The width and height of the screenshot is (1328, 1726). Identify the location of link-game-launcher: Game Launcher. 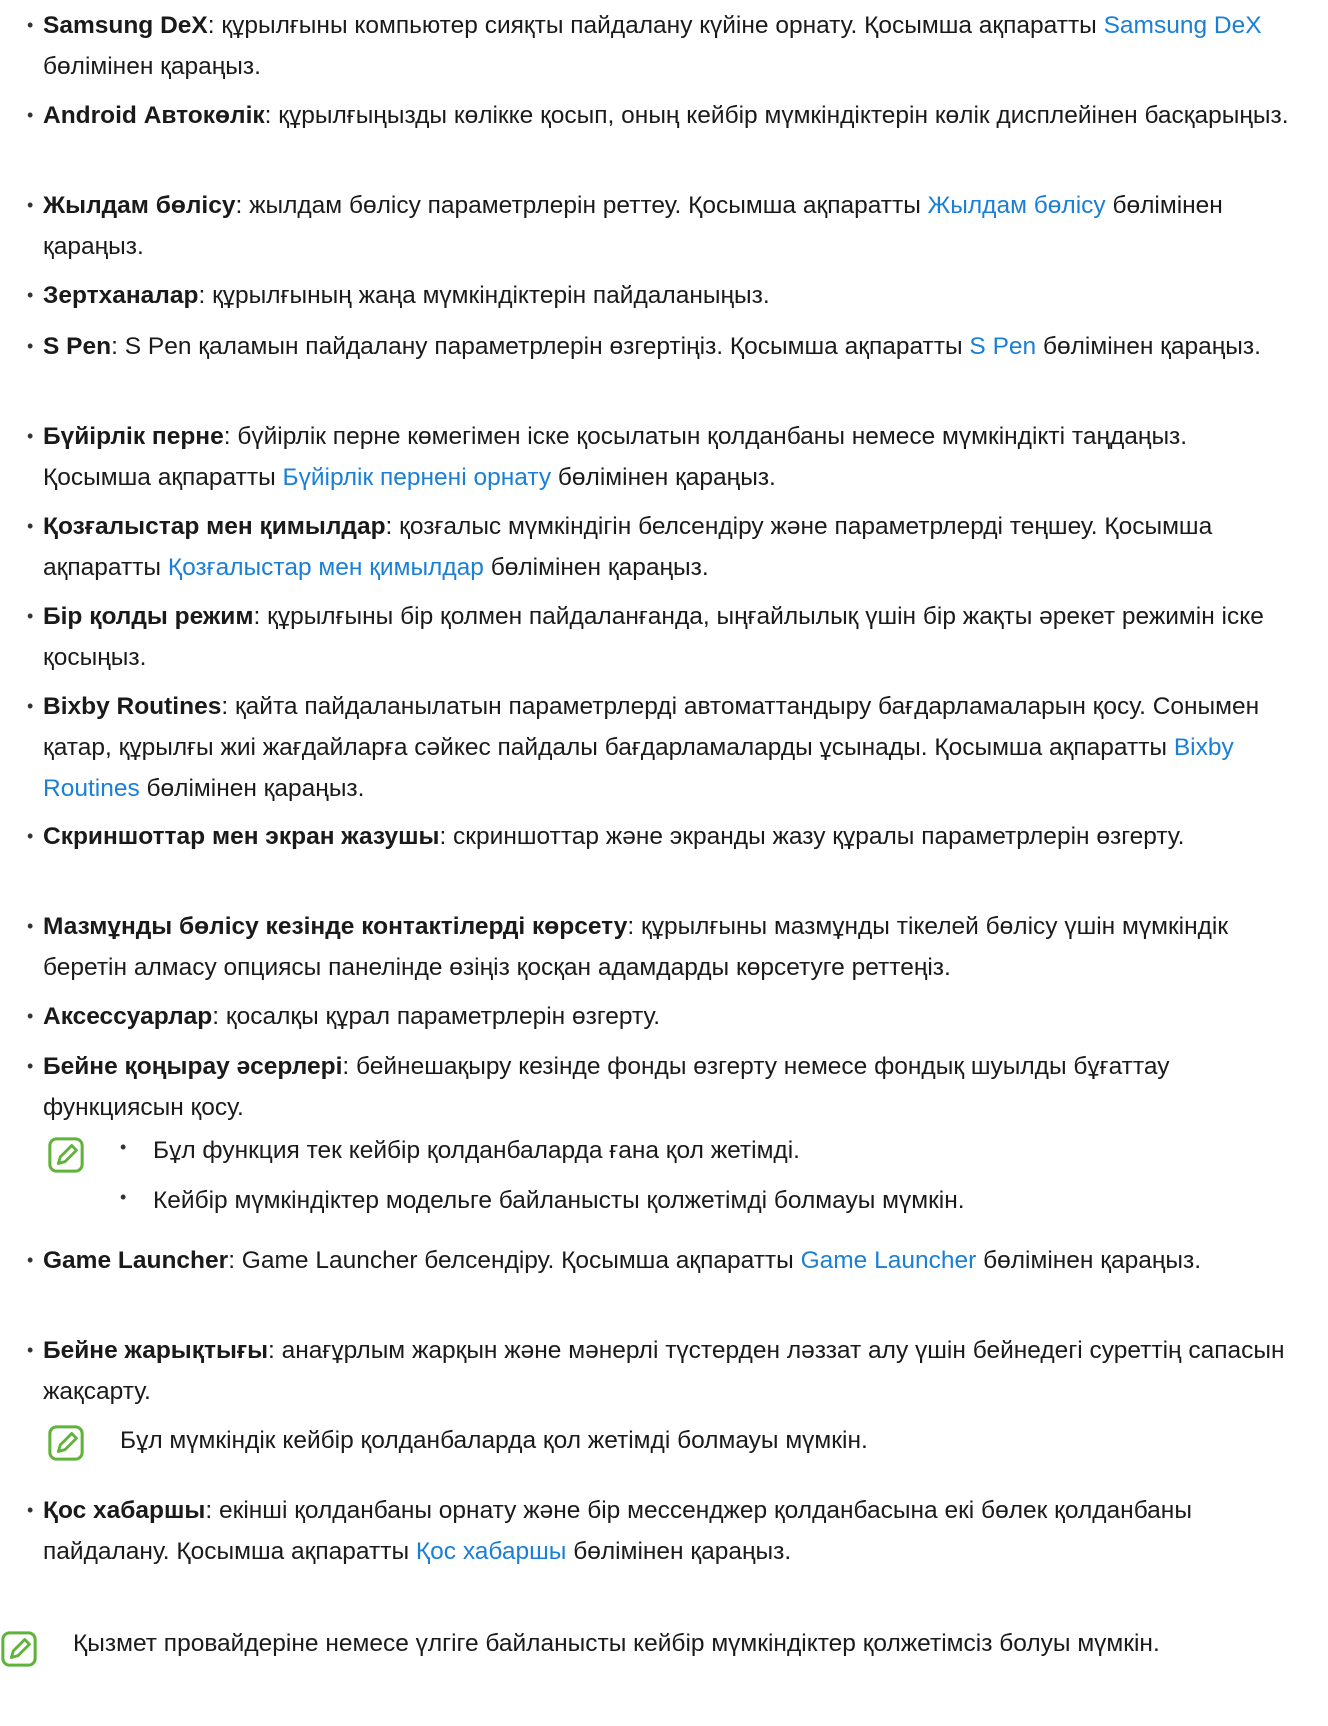
(889, 1260).